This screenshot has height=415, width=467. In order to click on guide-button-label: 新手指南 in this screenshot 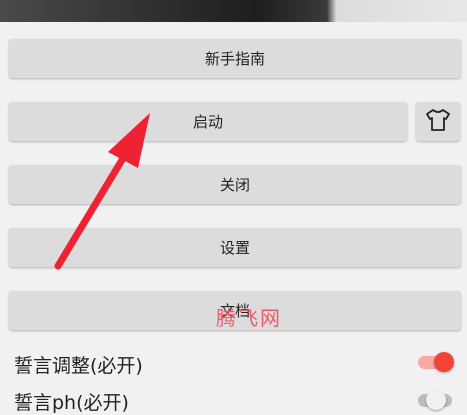, I will do `click(234, 59)`.